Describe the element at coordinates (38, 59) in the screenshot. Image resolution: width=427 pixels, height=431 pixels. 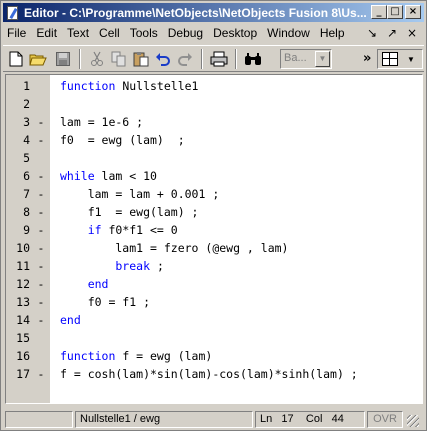
I see `open-folder-icon` at that location.